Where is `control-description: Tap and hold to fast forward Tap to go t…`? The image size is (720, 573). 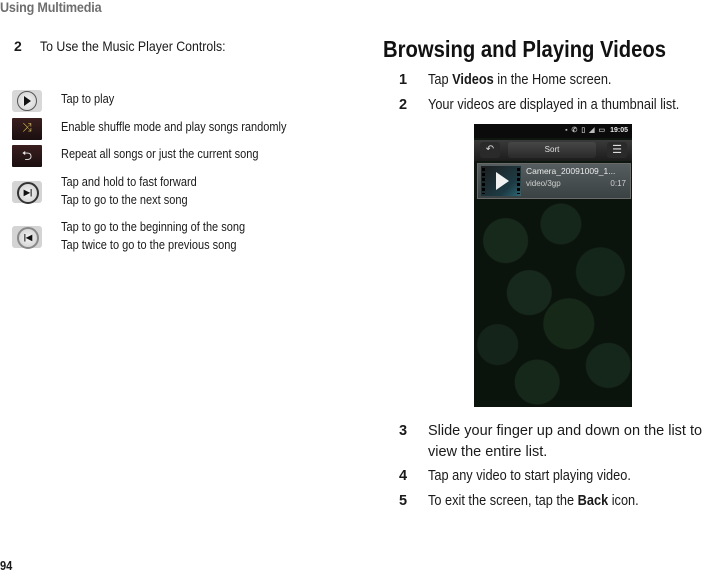 control-description: Tap and hold to fast forward Tap to go t… is located at coordinates (129, 191).